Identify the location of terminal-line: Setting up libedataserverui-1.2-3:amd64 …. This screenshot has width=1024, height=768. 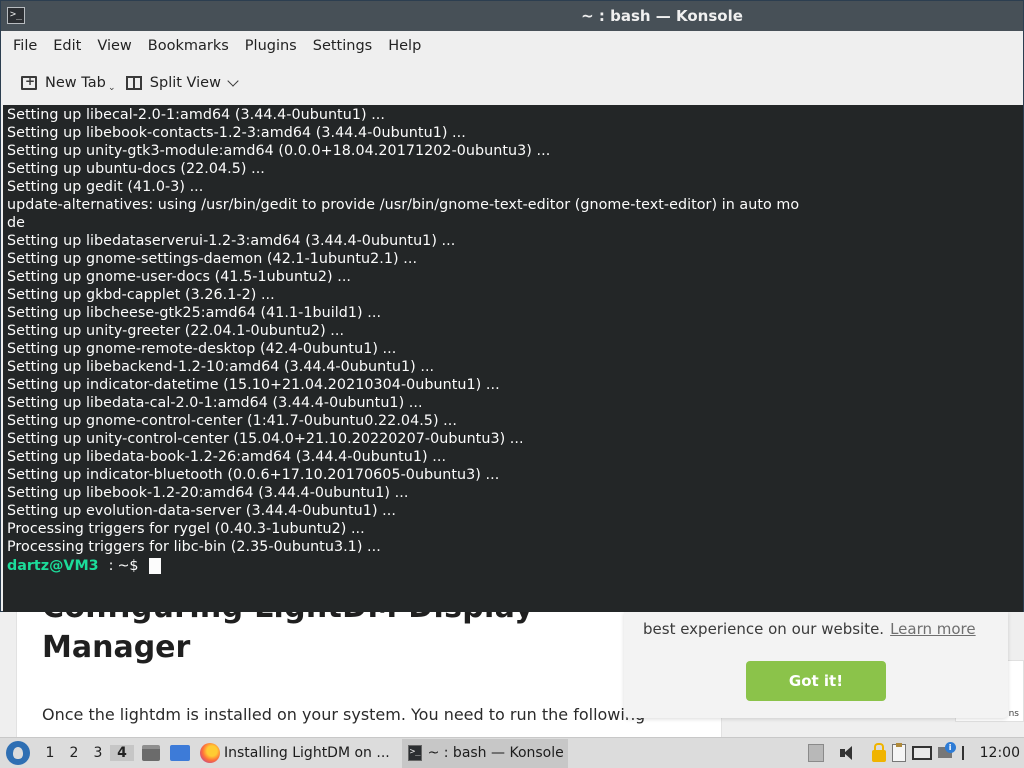
(231, 241).